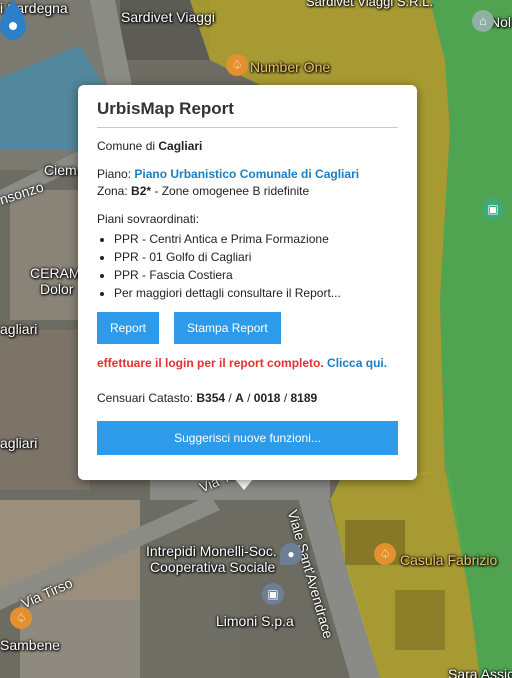 The height and width of the screenshot is (678, 512). What do you see at coordinates (57, 289) in the screenshot?
I see `map-label-dolor: Dolor` at bounding box center [57, 289].